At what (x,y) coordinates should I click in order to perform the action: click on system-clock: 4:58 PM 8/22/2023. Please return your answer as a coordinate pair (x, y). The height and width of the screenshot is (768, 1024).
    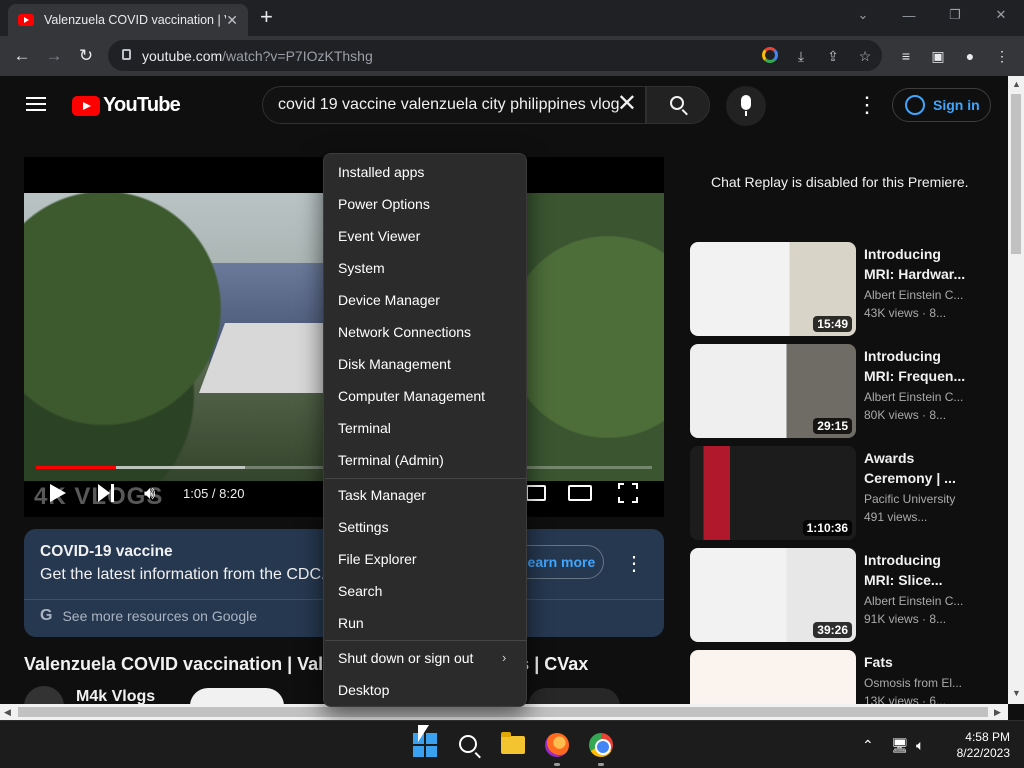
    Looking at the image, I should click on (975, 745).